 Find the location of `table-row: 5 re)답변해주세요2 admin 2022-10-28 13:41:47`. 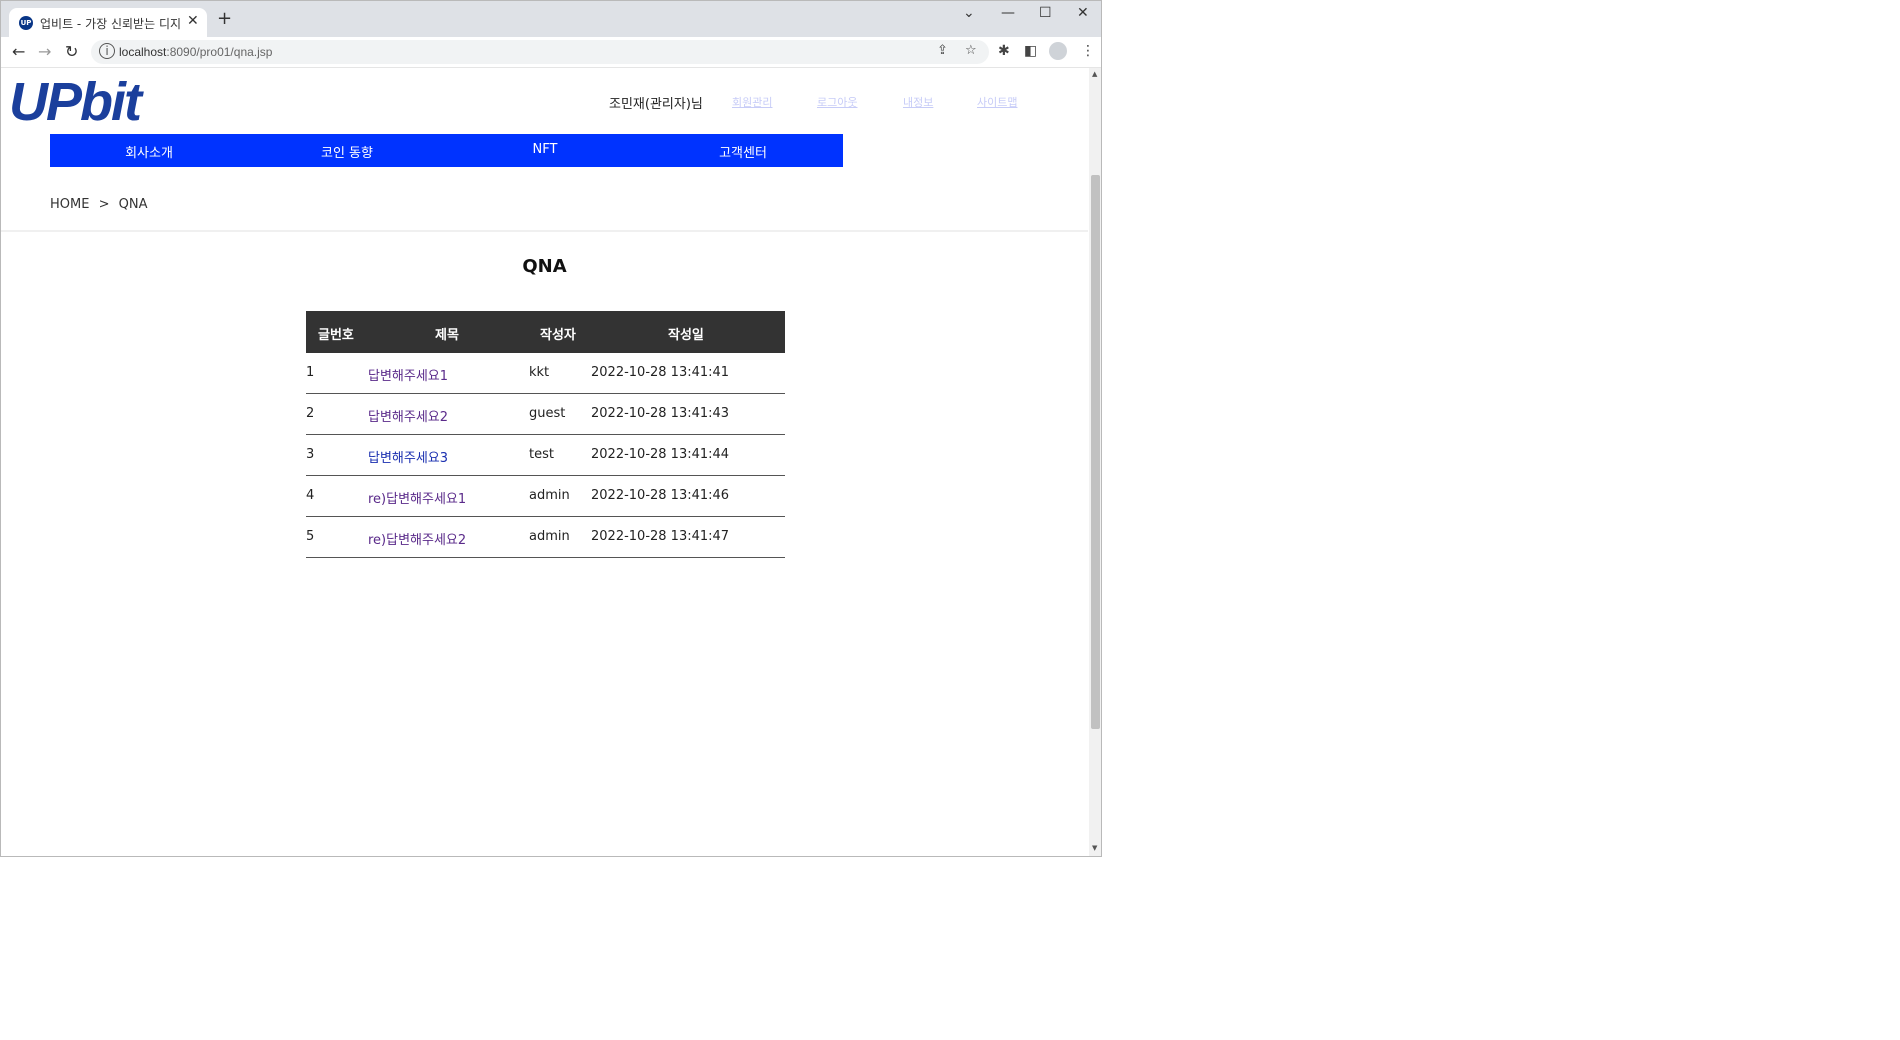

table-row: 5 re)답변해주세요2 admin 2022-10-28 13:41:47 is located at coordinates (545, 537).